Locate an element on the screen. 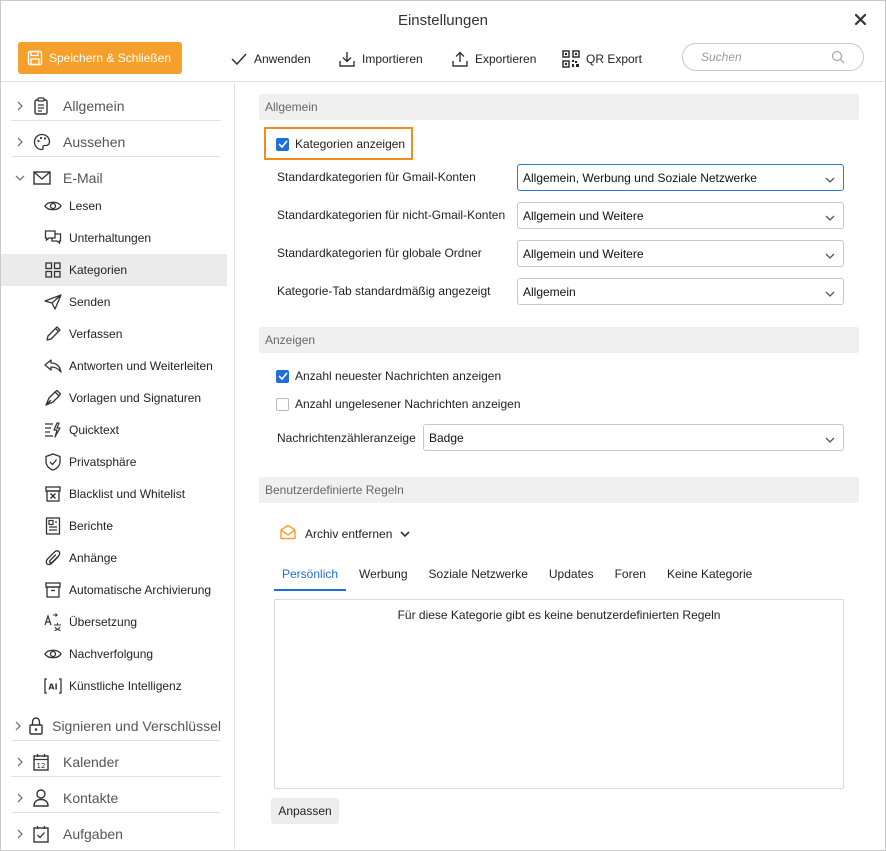 The width and height of the screenshot is (886, 851). send-icon is located at coordinates (53, 302).